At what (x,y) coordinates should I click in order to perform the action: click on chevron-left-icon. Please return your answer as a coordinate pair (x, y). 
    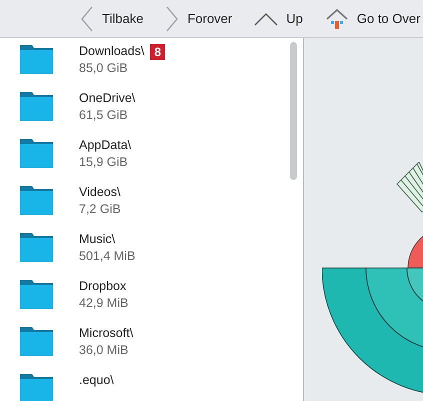
    Looking at the image, I should click on (87, 18).